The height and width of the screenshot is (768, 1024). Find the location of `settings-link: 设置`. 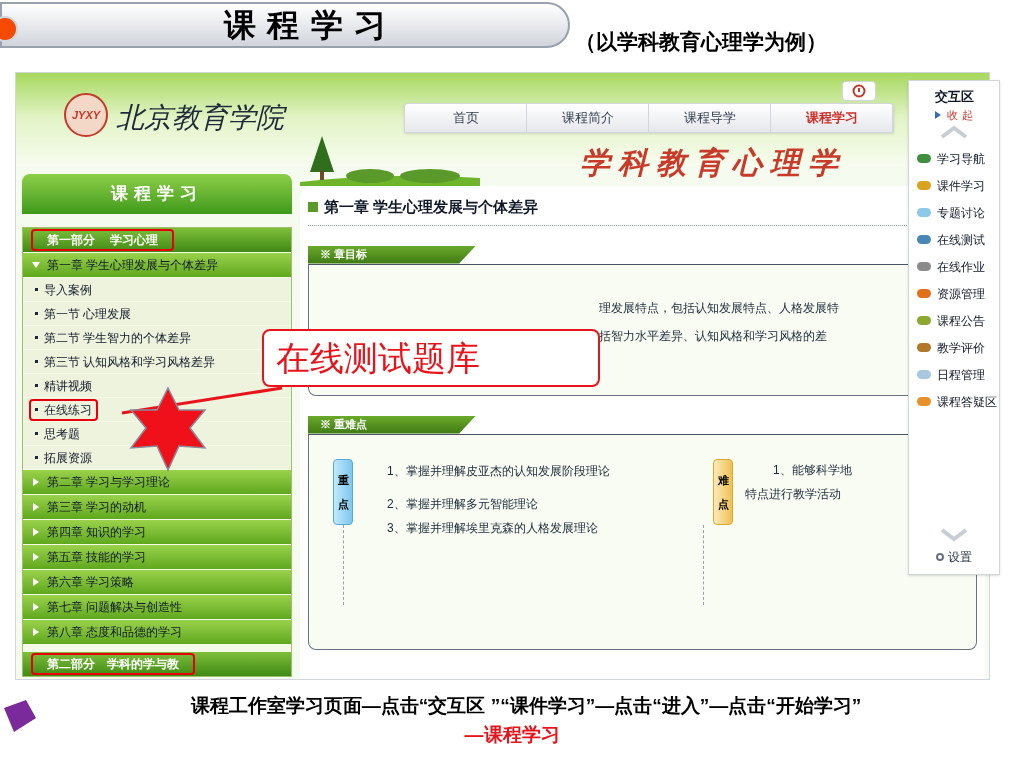

settings-link: 设置 is located at coordinates (954, 557).